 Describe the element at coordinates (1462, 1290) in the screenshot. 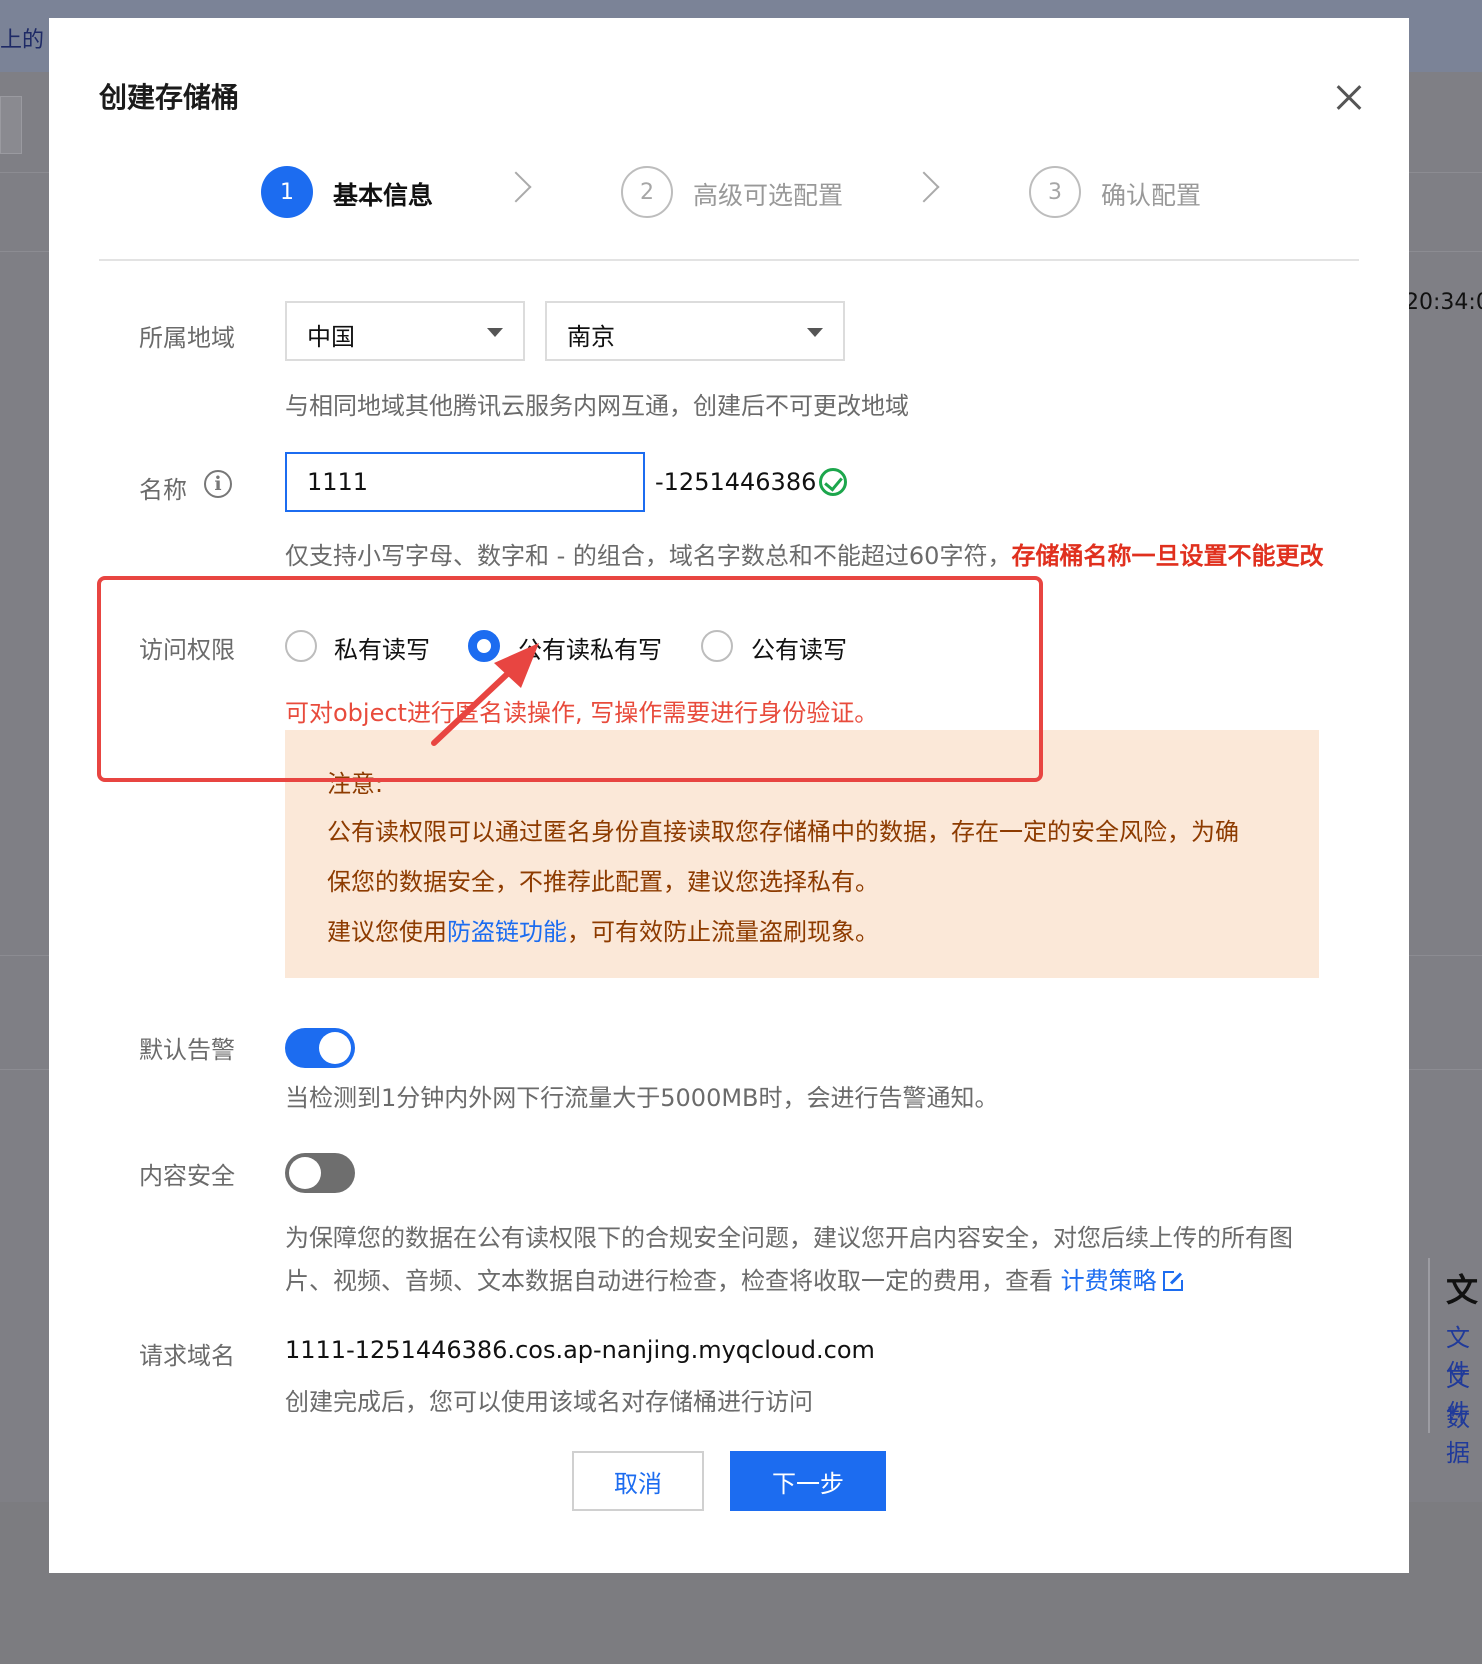

I see `background-card-title: 文` at that location.